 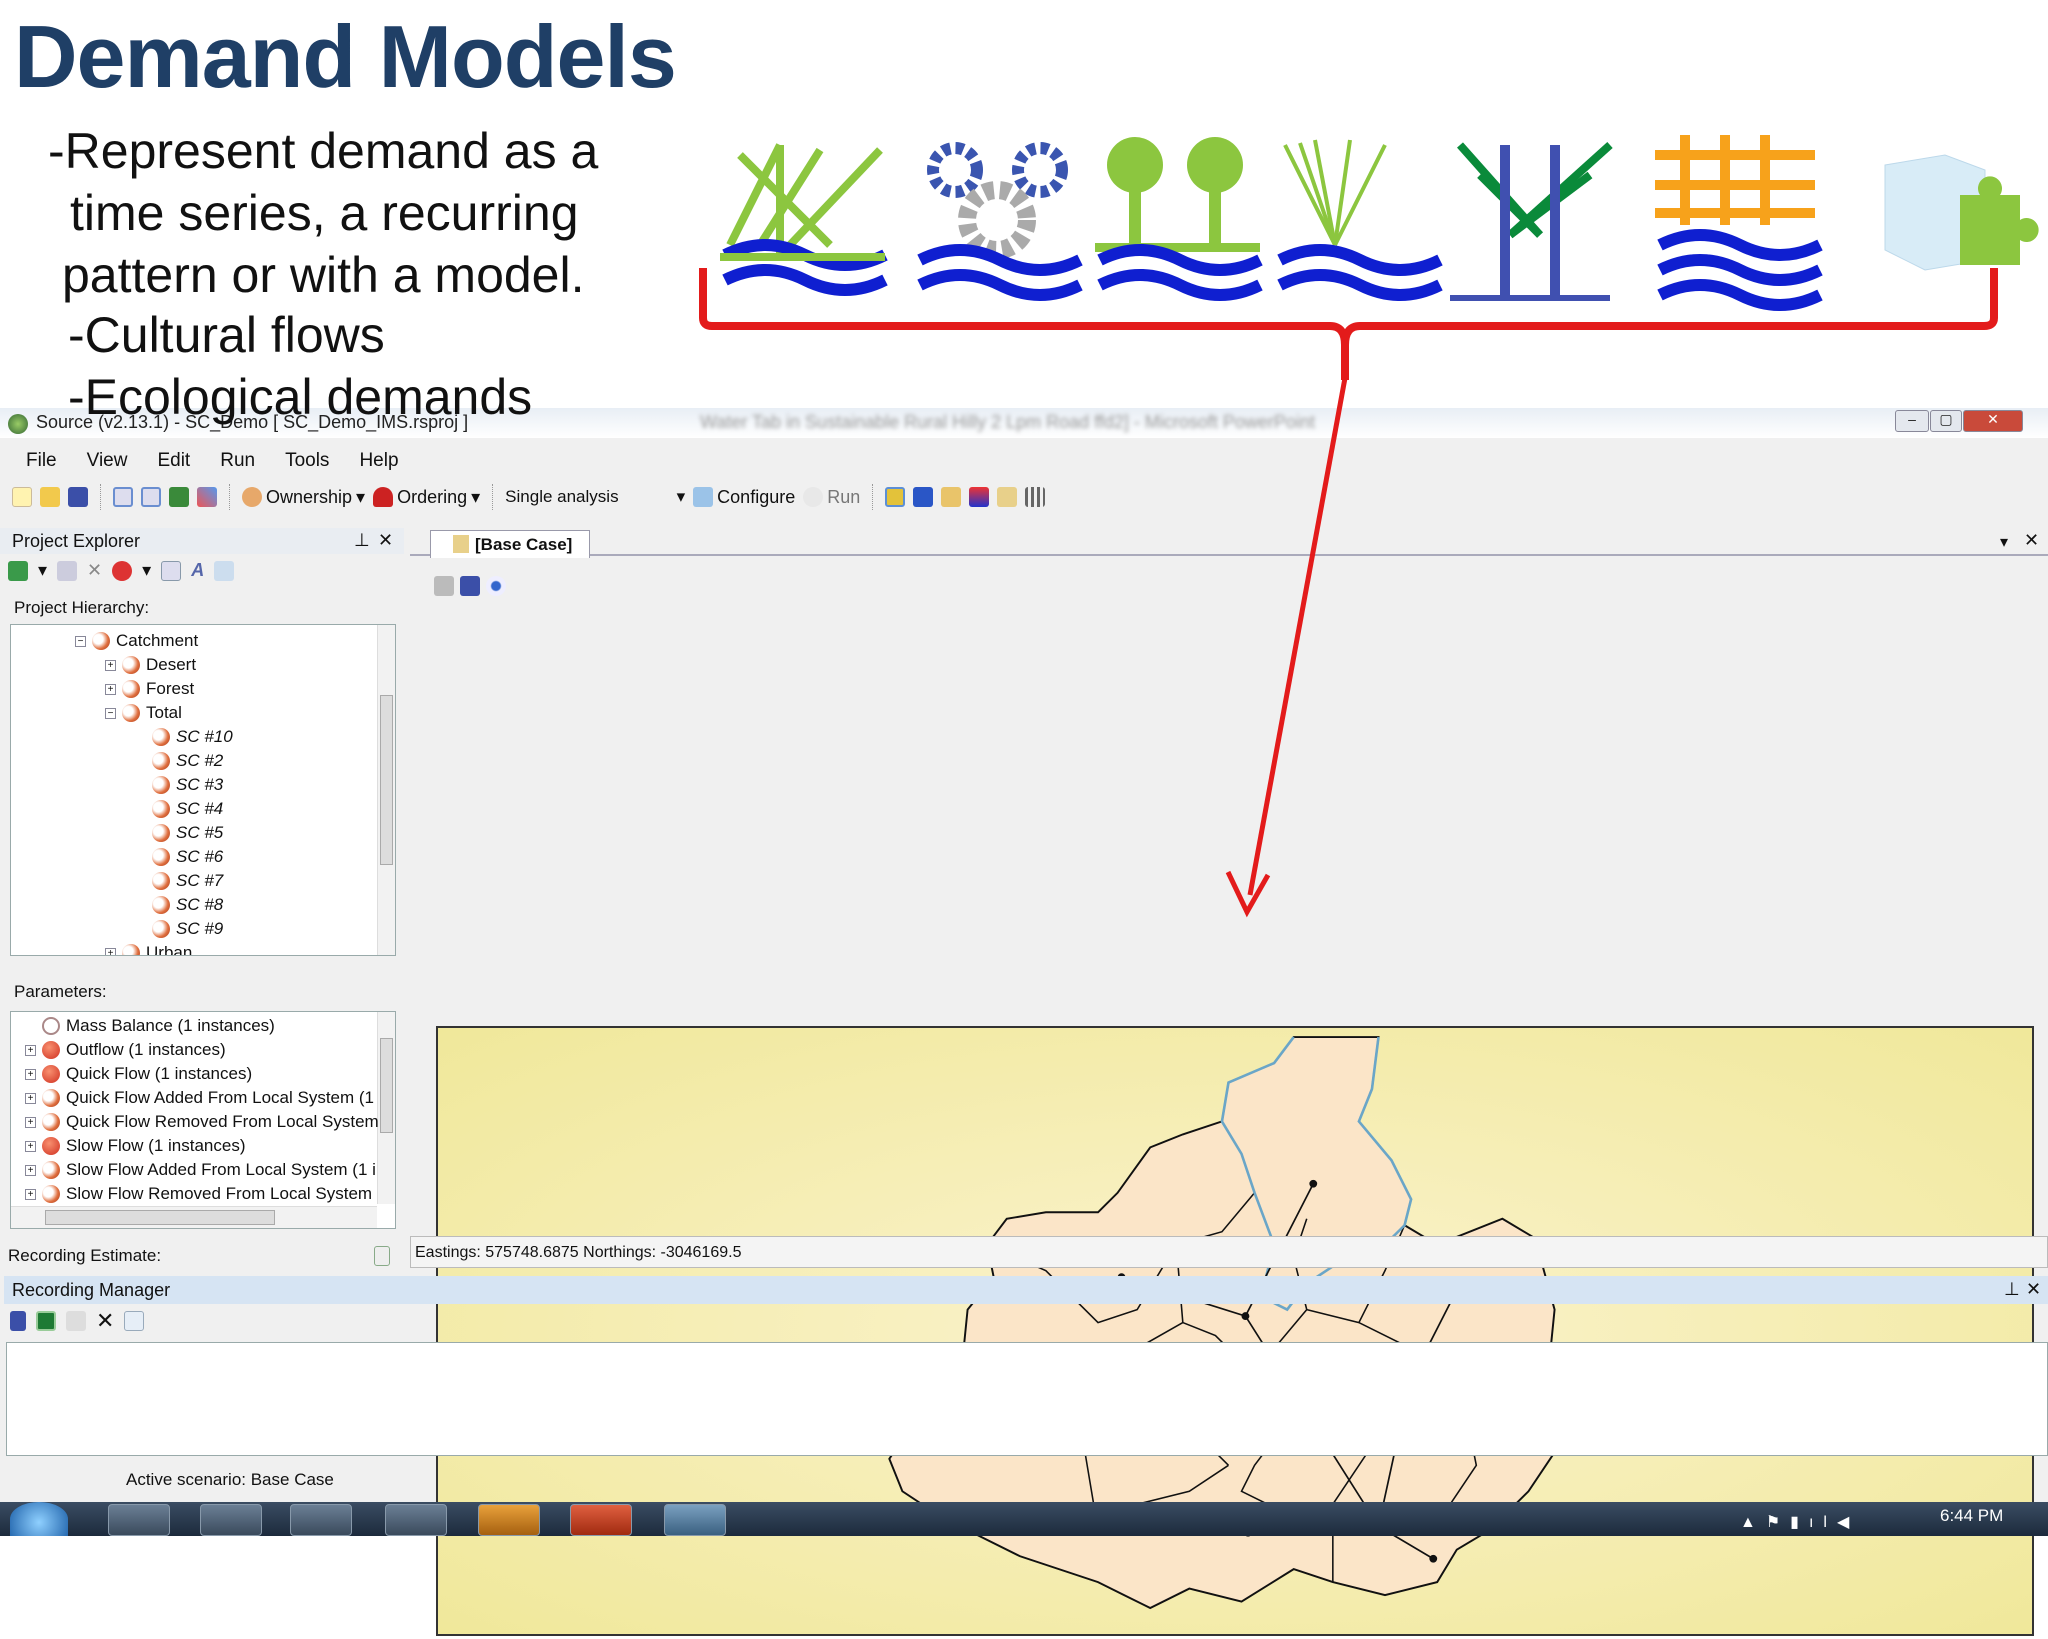 I want to click on estimate-icon, so click(x=382, y=1256).